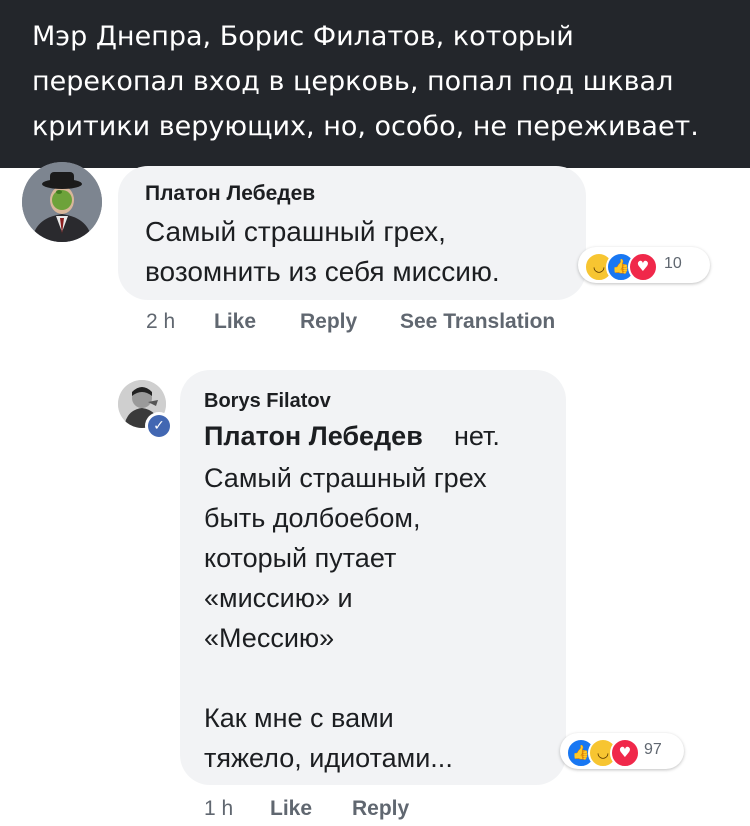 This screenshot has width=750, height=826. Describe the element at coordinates (219, 808) in the screenshot. I see `reply-timestamp: 1 h` at that location.